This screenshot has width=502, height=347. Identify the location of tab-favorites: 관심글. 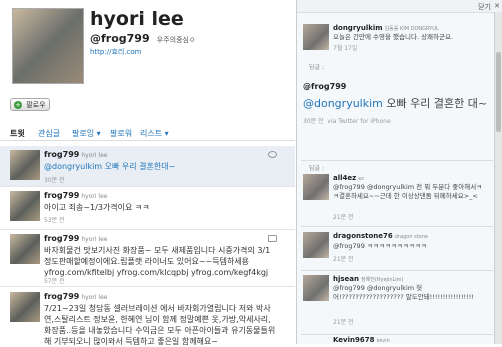
(49, 133).